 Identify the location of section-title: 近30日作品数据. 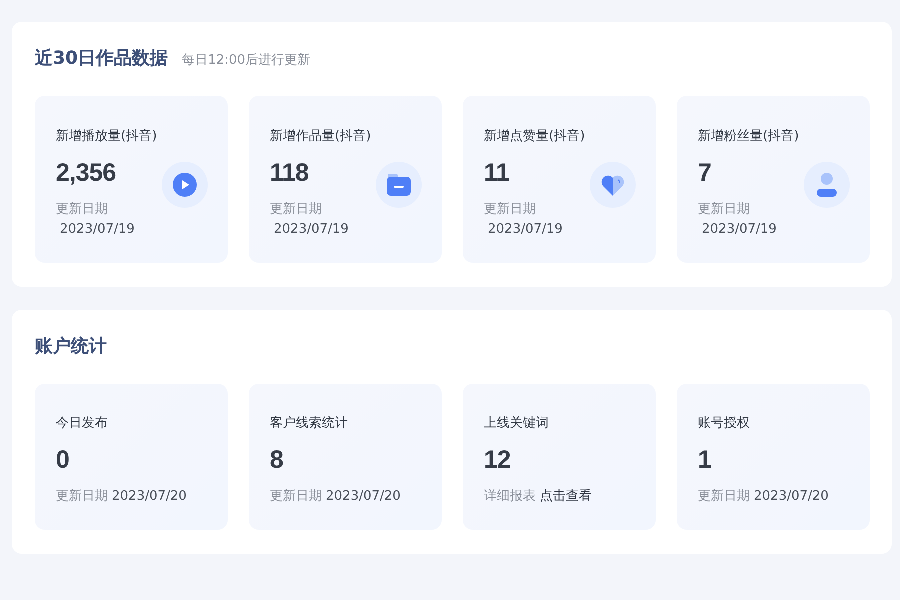
(101, 58).